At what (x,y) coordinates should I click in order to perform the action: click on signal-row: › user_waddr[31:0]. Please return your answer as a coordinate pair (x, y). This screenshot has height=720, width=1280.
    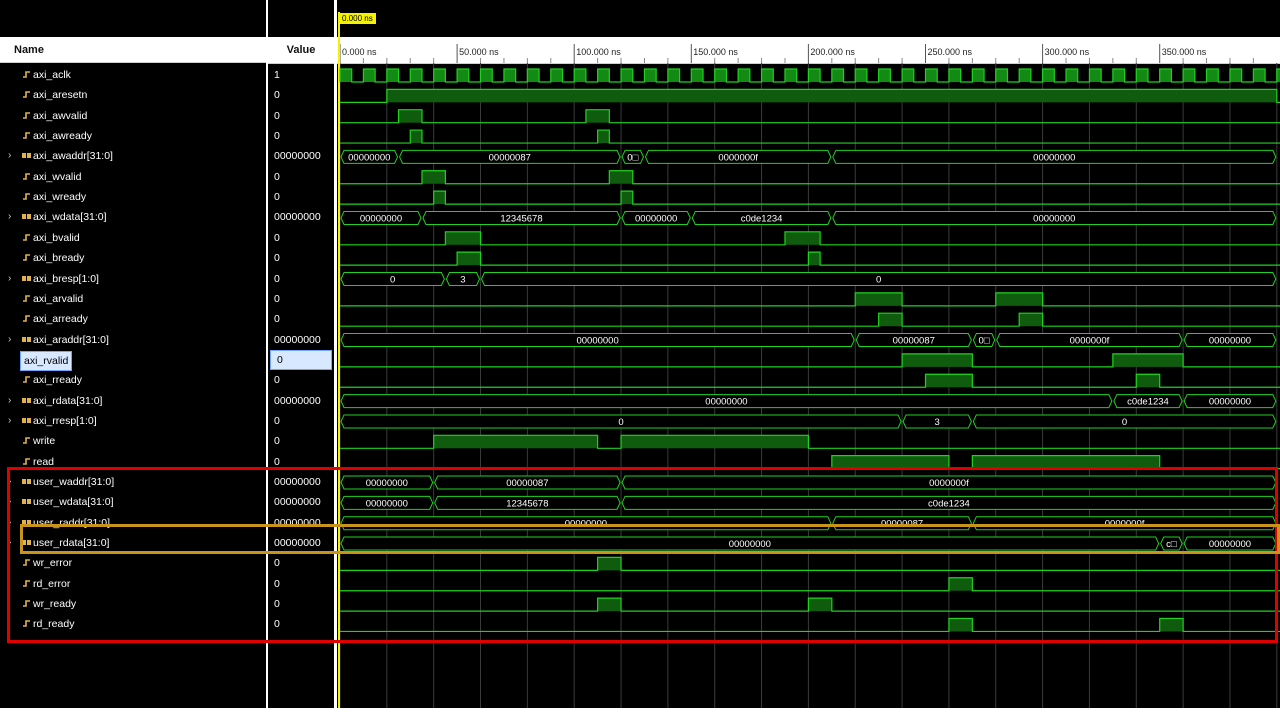
    Looking at the image, I should click on (133, 482).